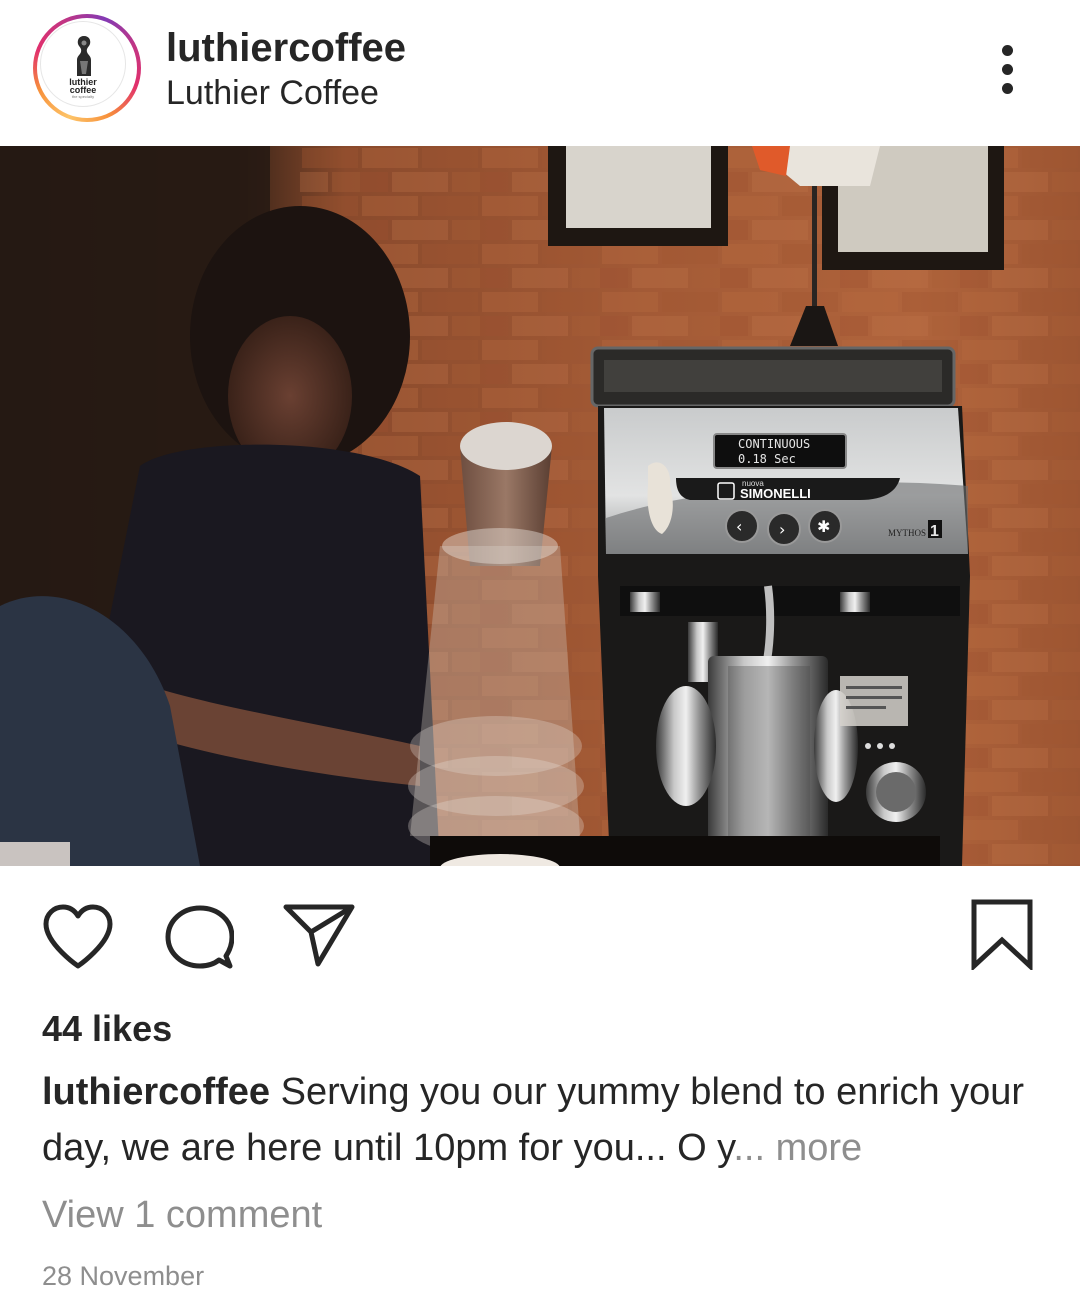  Describe the element at coordinates (767, 459) in the screenshot. I see `grinder-display-line2: 0.18 Sec` at that location.